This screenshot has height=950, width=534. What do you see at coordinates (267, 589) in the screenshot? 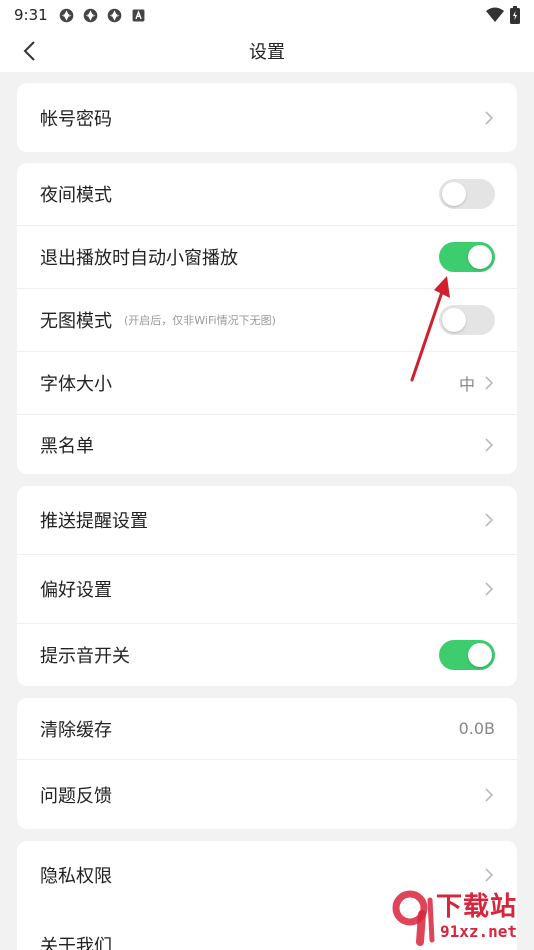
I see `preferences-row: 偏好设置` at bounding box center [267, 589].